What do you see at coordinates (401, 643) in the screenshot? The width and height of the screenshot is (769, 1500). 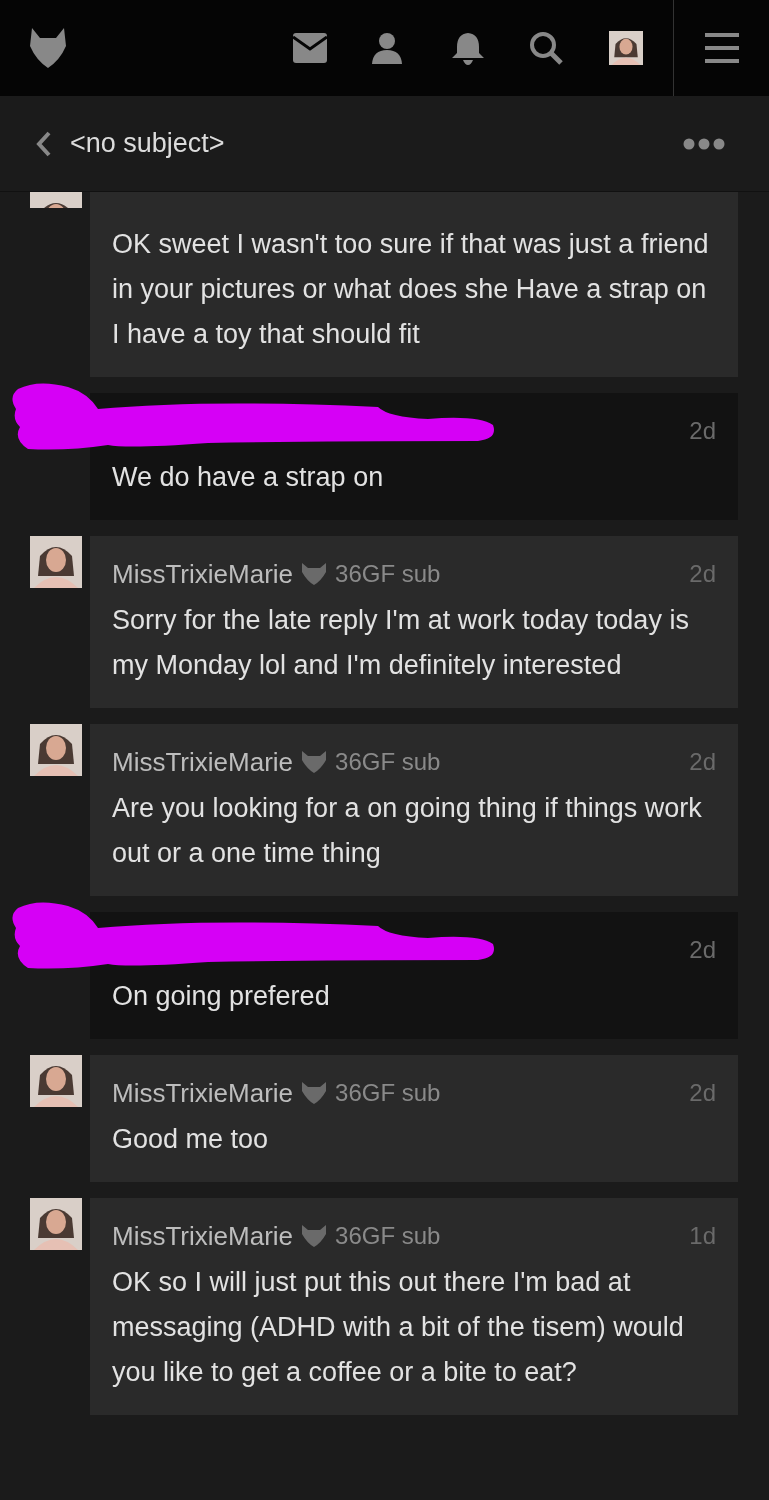 I see `message-text: Sorry for the late reply I'm at work today today is my Monday lol and I'm definitely interested` at bounding box center [401, 643].